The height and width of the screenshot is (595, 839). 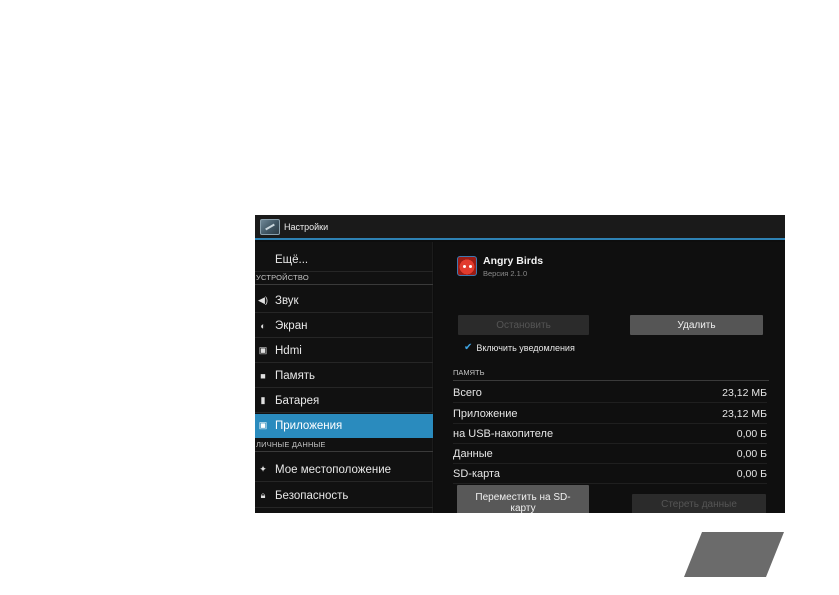 What do you see at coordinates (344, 446) in the screenshot?
I see `sidebar-section-personal: ЛИЧНЫЕ ДАННЫЕ` at bounding box center [344, 446].